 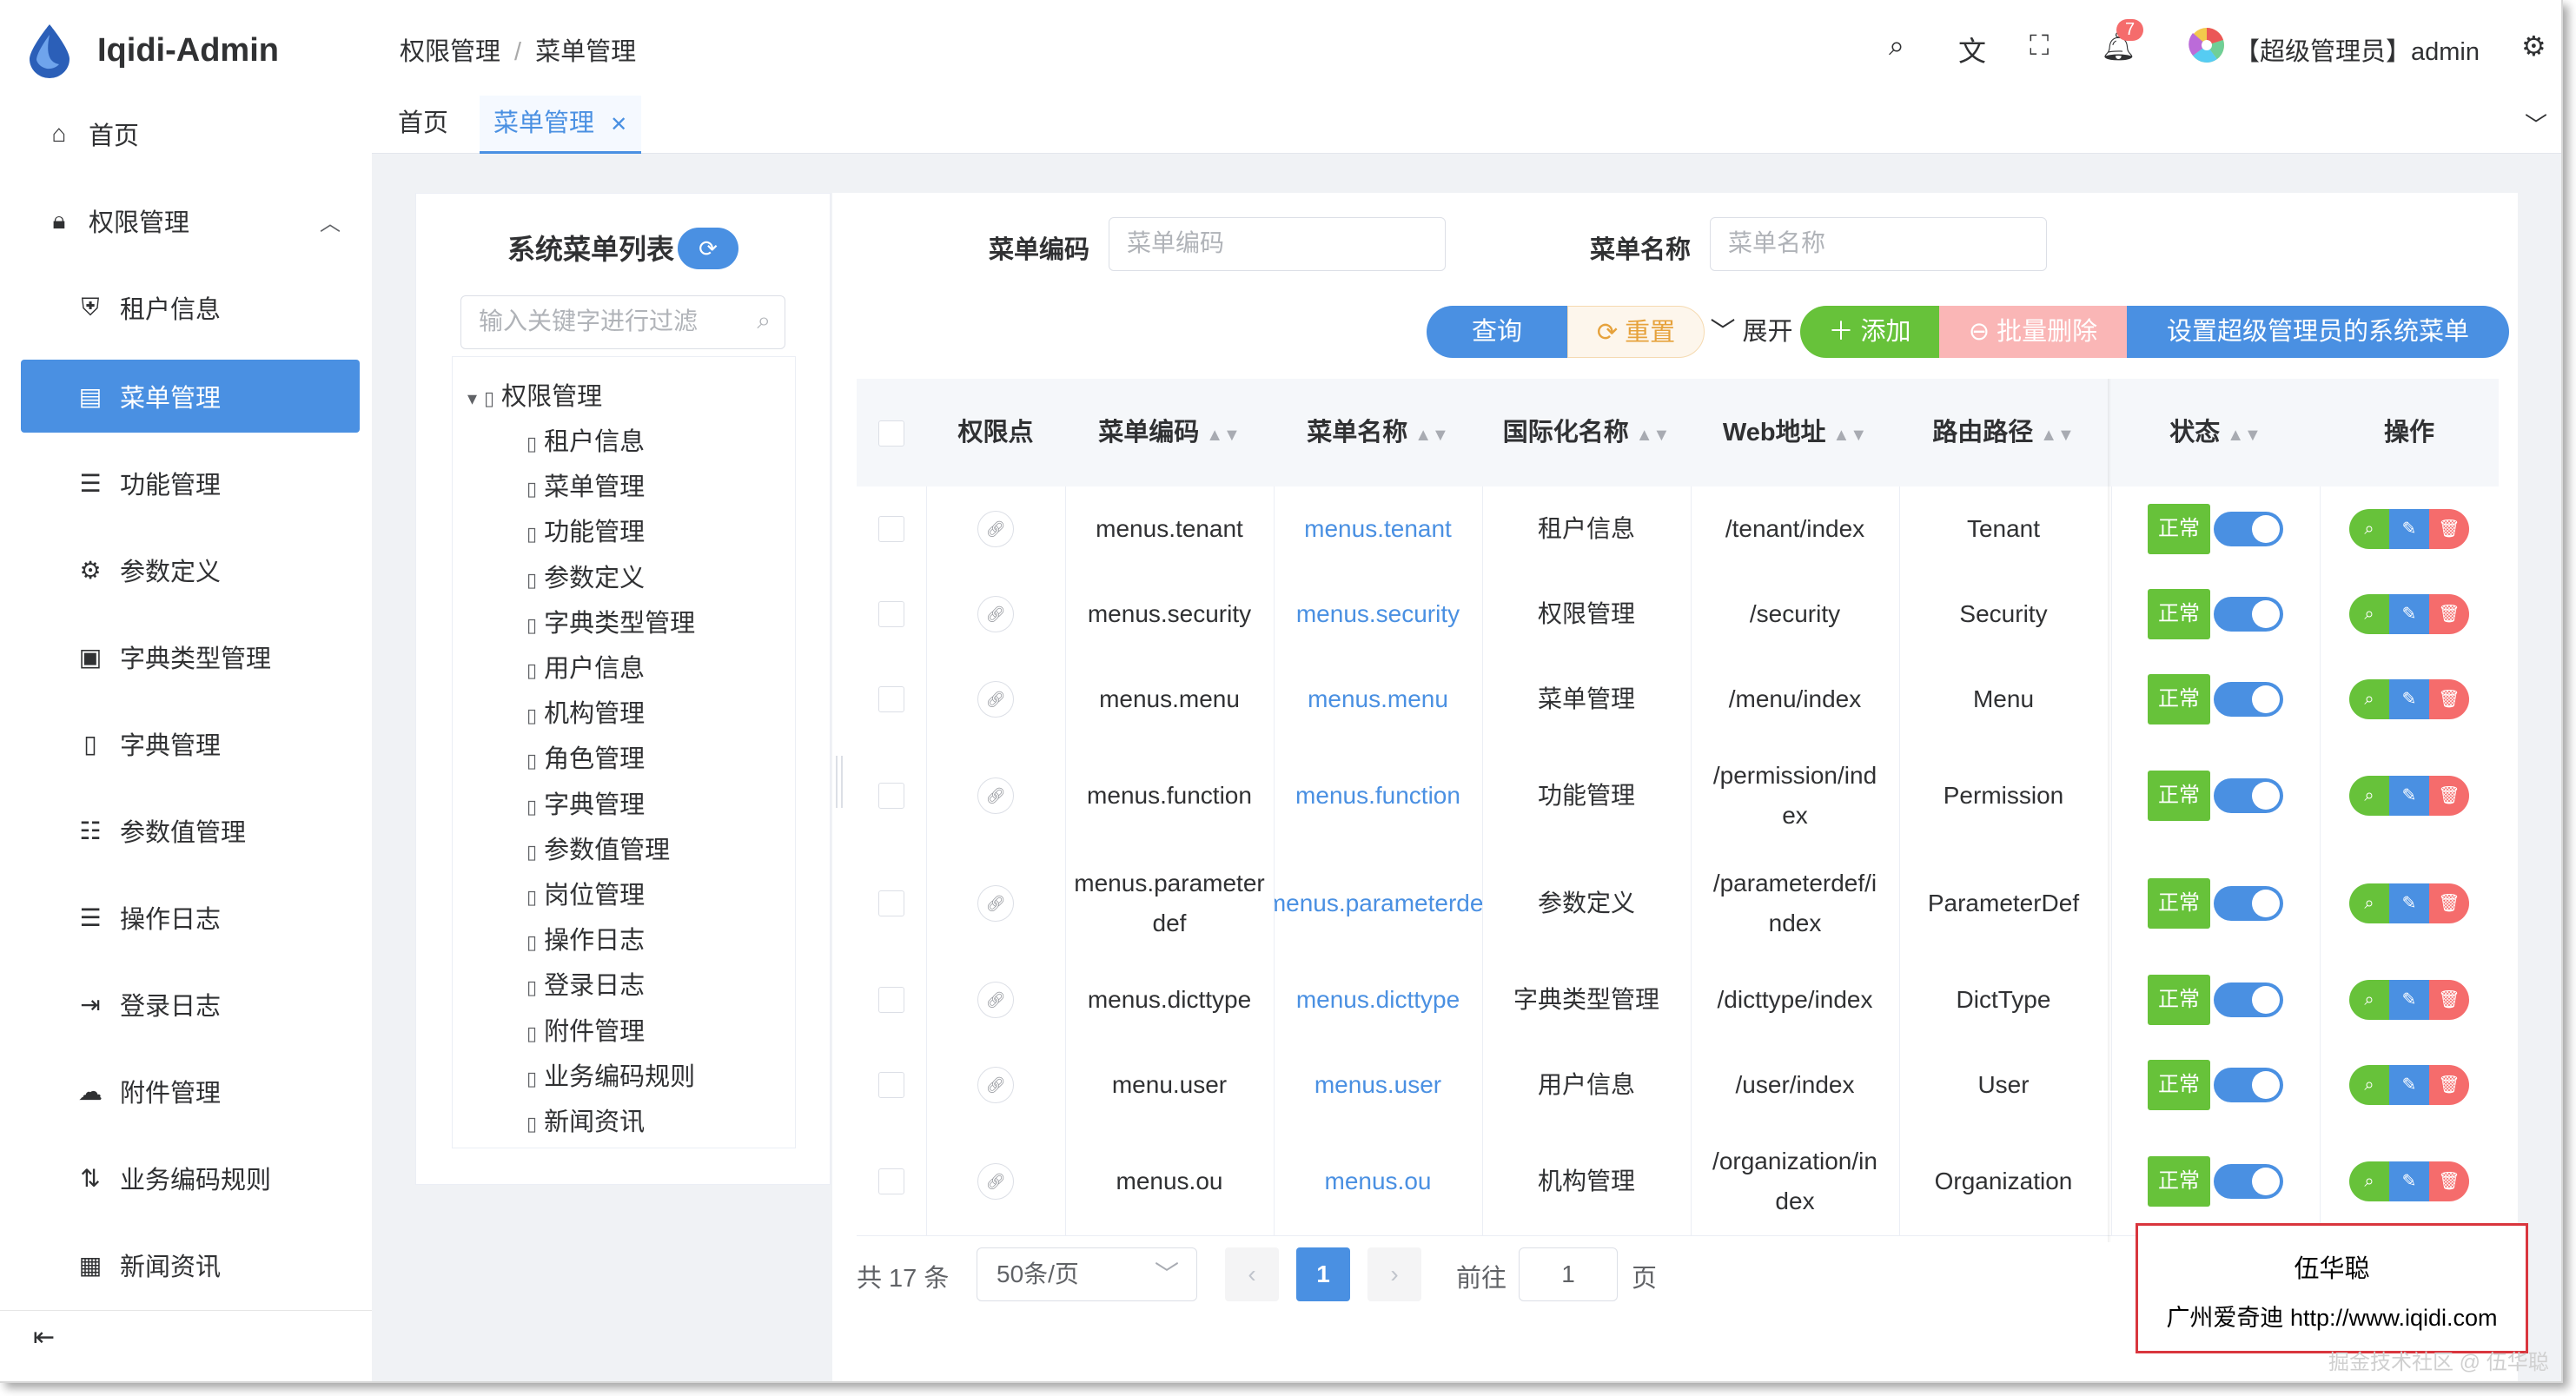 What do you see at coordinates (1378, 796) in the screenshot?
I see `name-link: menus.function` at bounding box center [1378, 796].